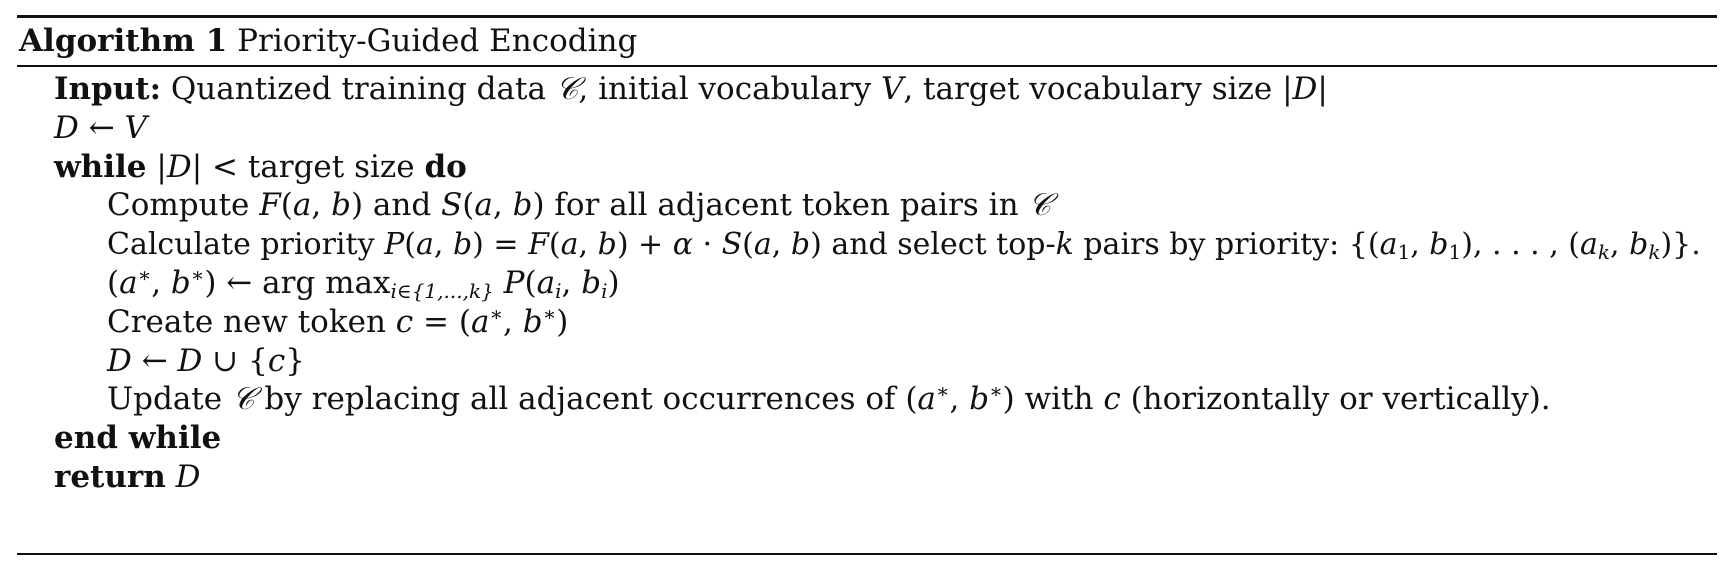 The image size is (1730, 570). I want to click on line-text: , initial vocabulary, so click(729, 89).